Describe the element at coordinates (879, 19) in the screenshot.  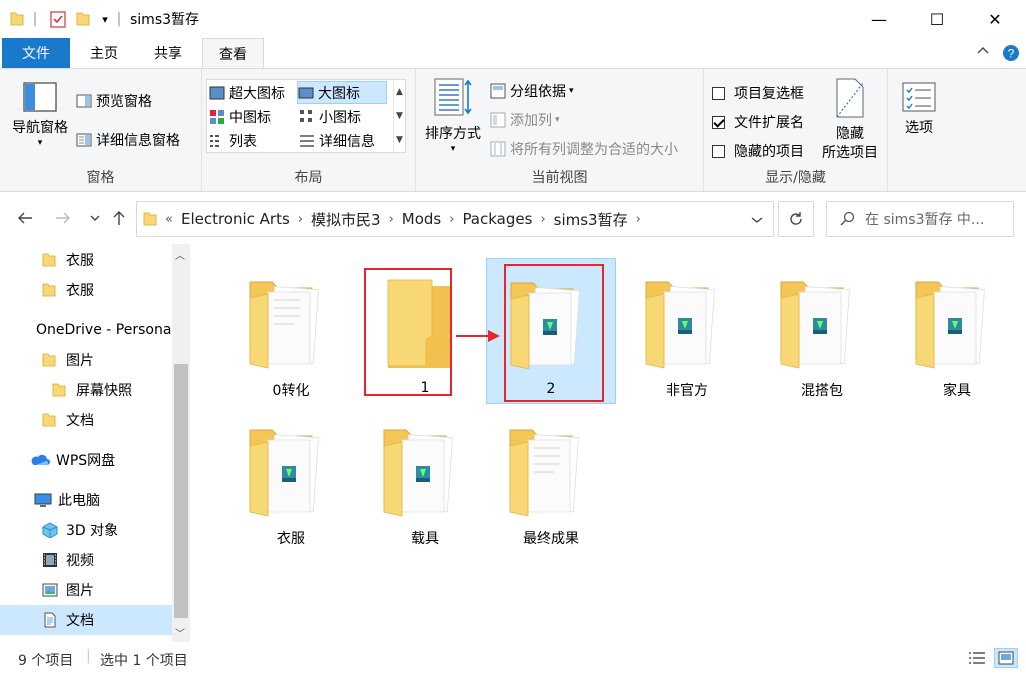
I see `minimize-button: —` at that location.